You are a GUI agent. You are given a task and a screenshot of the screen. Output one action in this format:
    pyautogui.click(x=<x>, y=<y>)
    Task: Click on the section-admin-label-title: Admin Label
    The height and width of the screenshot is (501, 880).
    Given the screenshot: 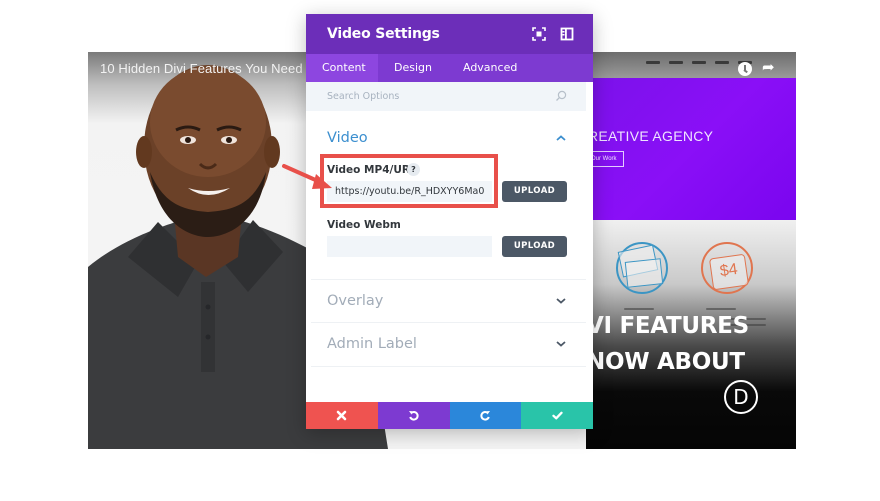 What is the action you would take?
    pyautogui.click(x=372, y=344)
    